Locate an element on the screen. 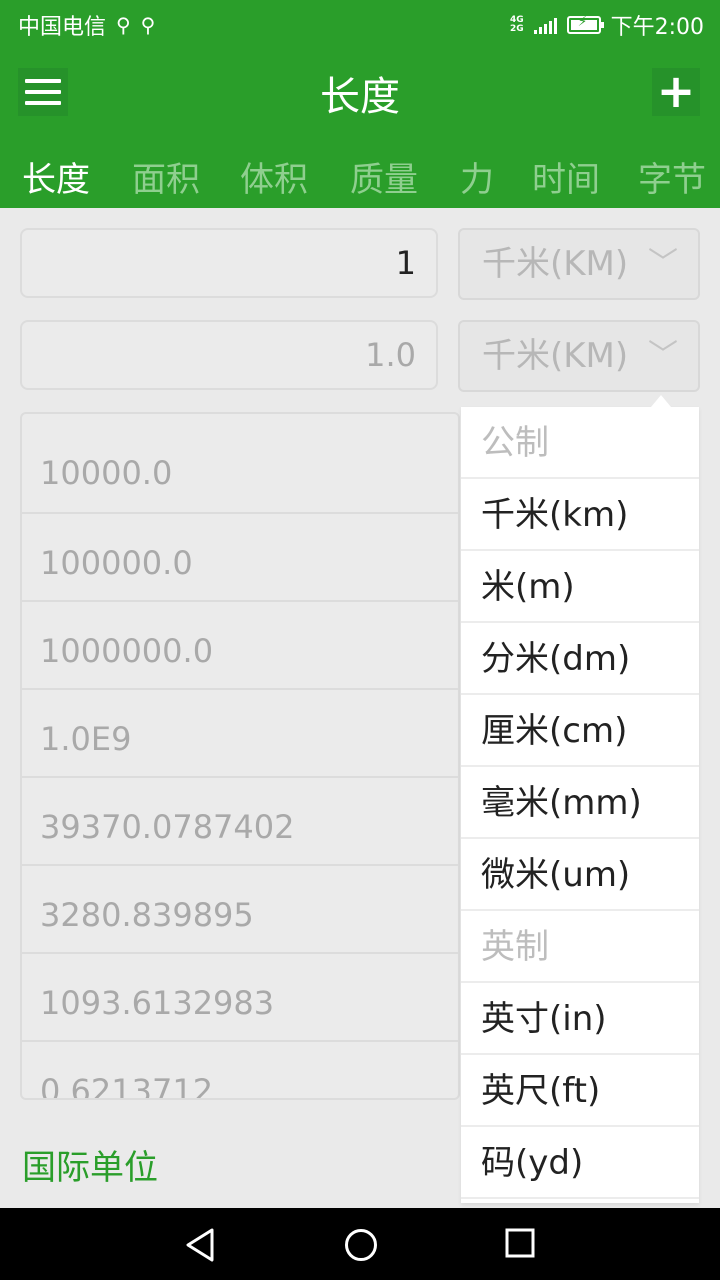 The image size is (720, 1280). dropdown-item-ft: 英尺(ft) is located at coordinates (580, 1091).